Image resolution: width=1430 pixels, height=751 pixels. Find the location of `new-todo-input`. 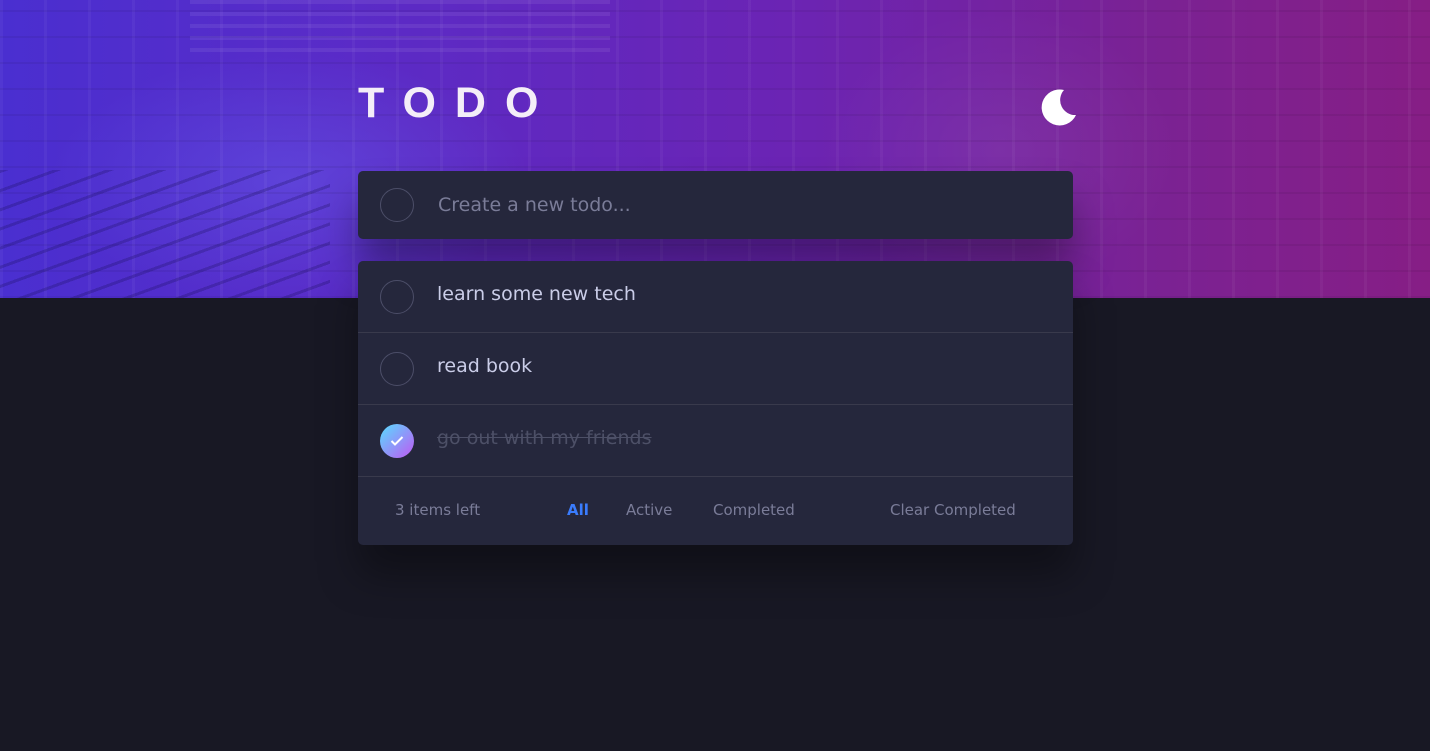

new-todo-input is located at coordinates (738, 205).